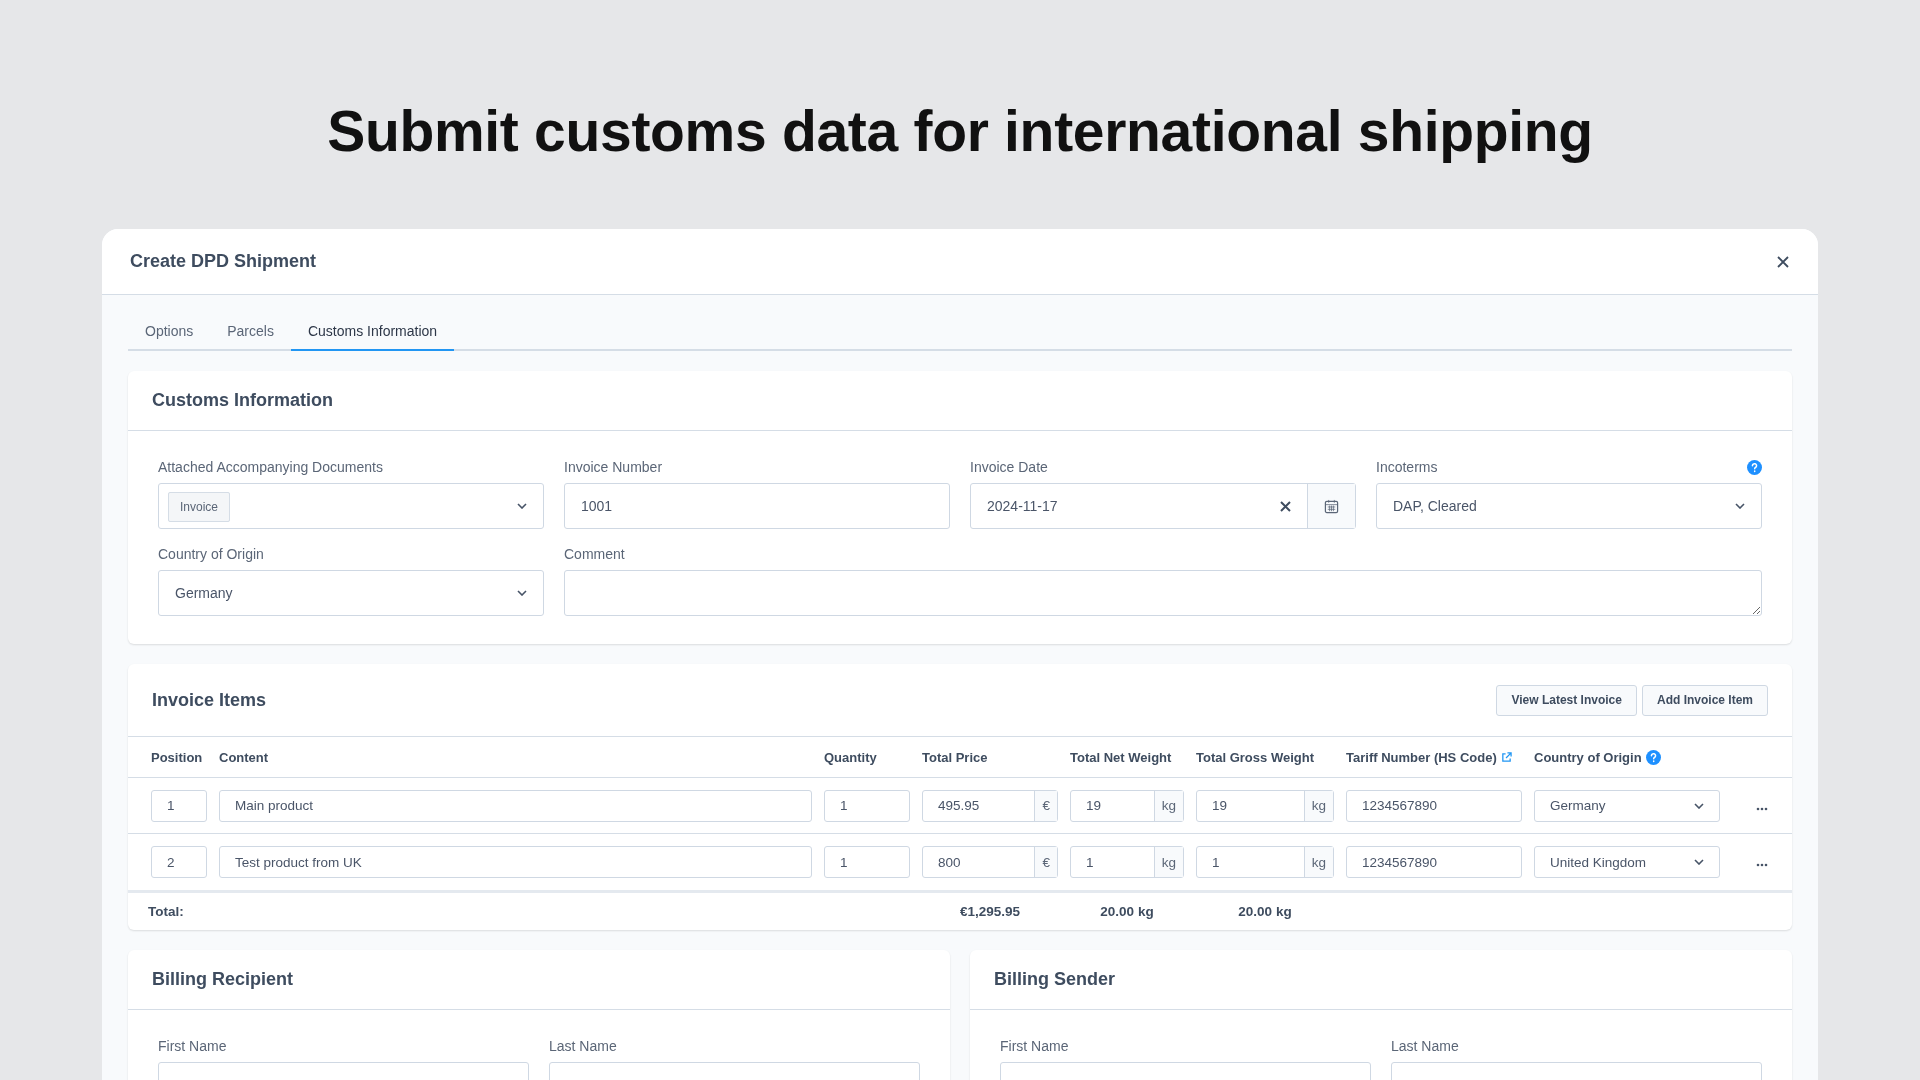  Describe the element at coordinates (990, 862) in the screenshot. I see `price-field: 800 €` at that location.